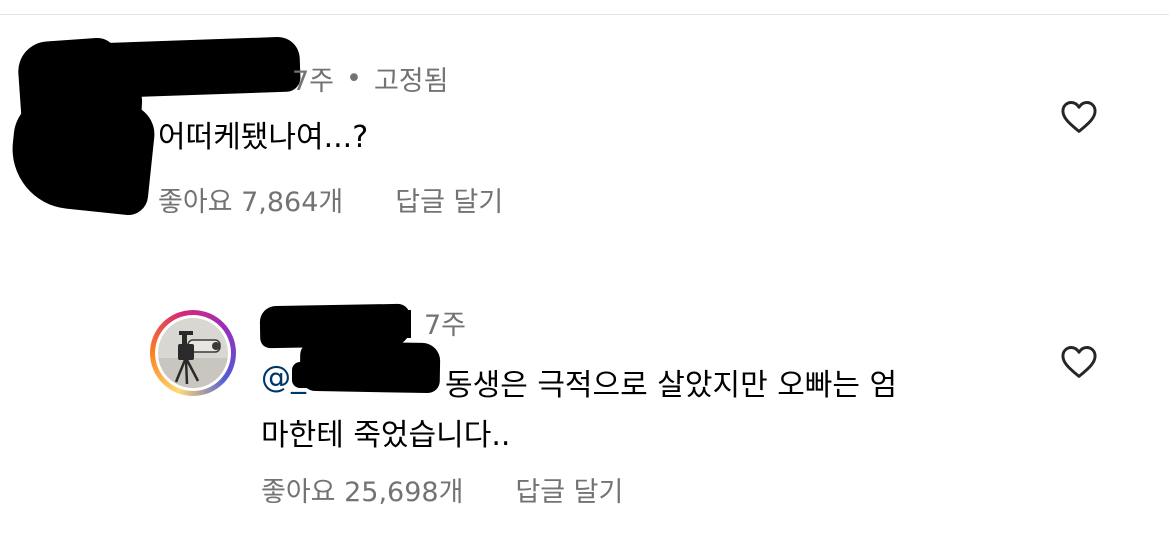  Describe the element at coordinates (411, 81) in the screenshot. I see `pinned-label: 고정됨` at that location.